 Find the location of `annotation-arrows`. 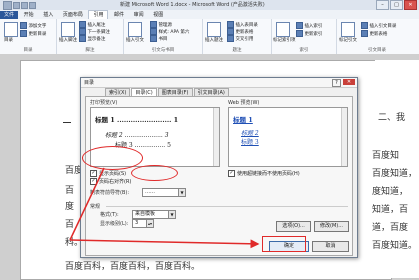

annotation-arrows is located at coordinates (164, 208).